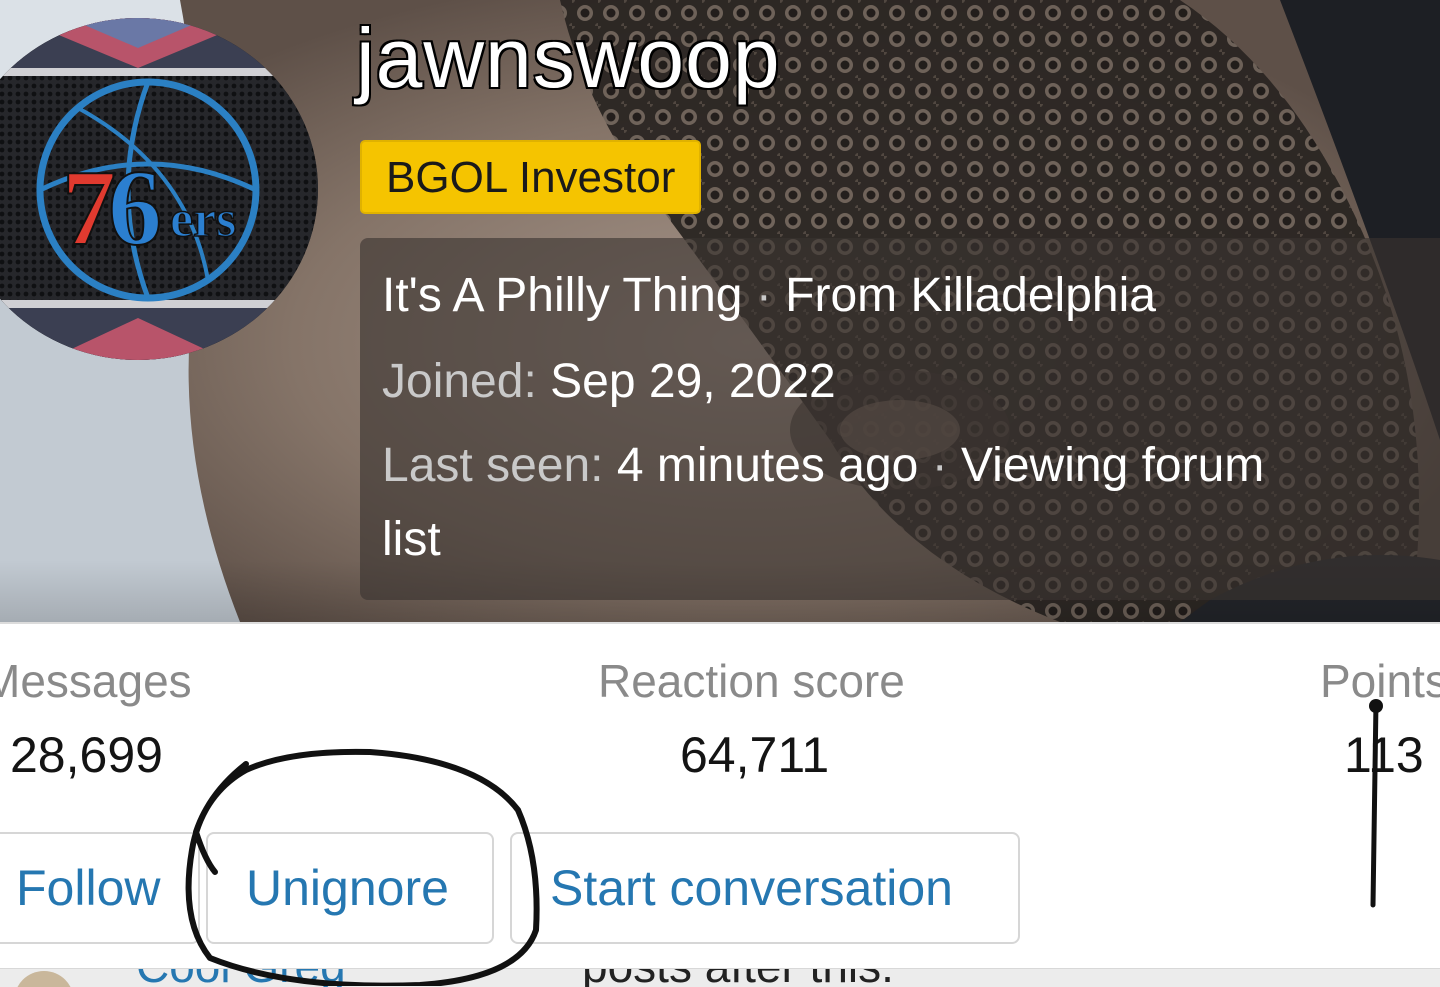 This screenshot has width=1440, height=987. I want to click on start-conversation-button: Start conversation, so click(765, 888).